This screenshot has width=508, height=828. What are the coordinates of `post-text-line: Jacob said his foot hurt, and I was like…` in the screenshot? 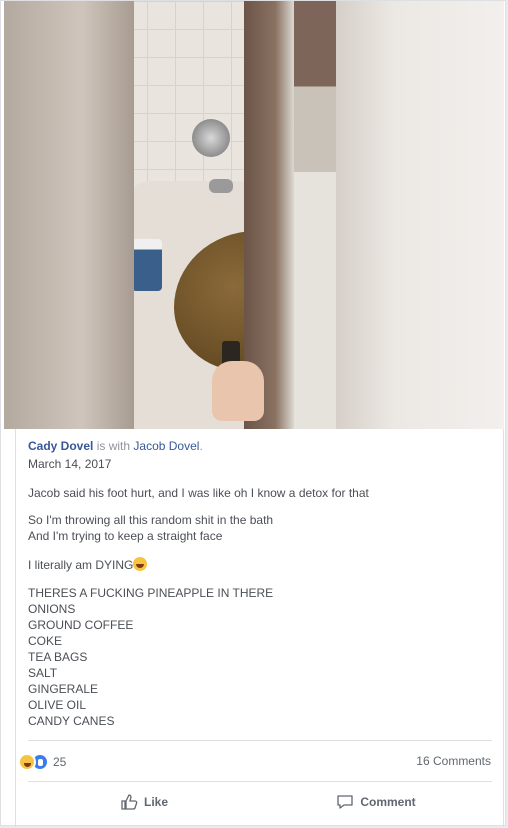 It's located at (198, 493).